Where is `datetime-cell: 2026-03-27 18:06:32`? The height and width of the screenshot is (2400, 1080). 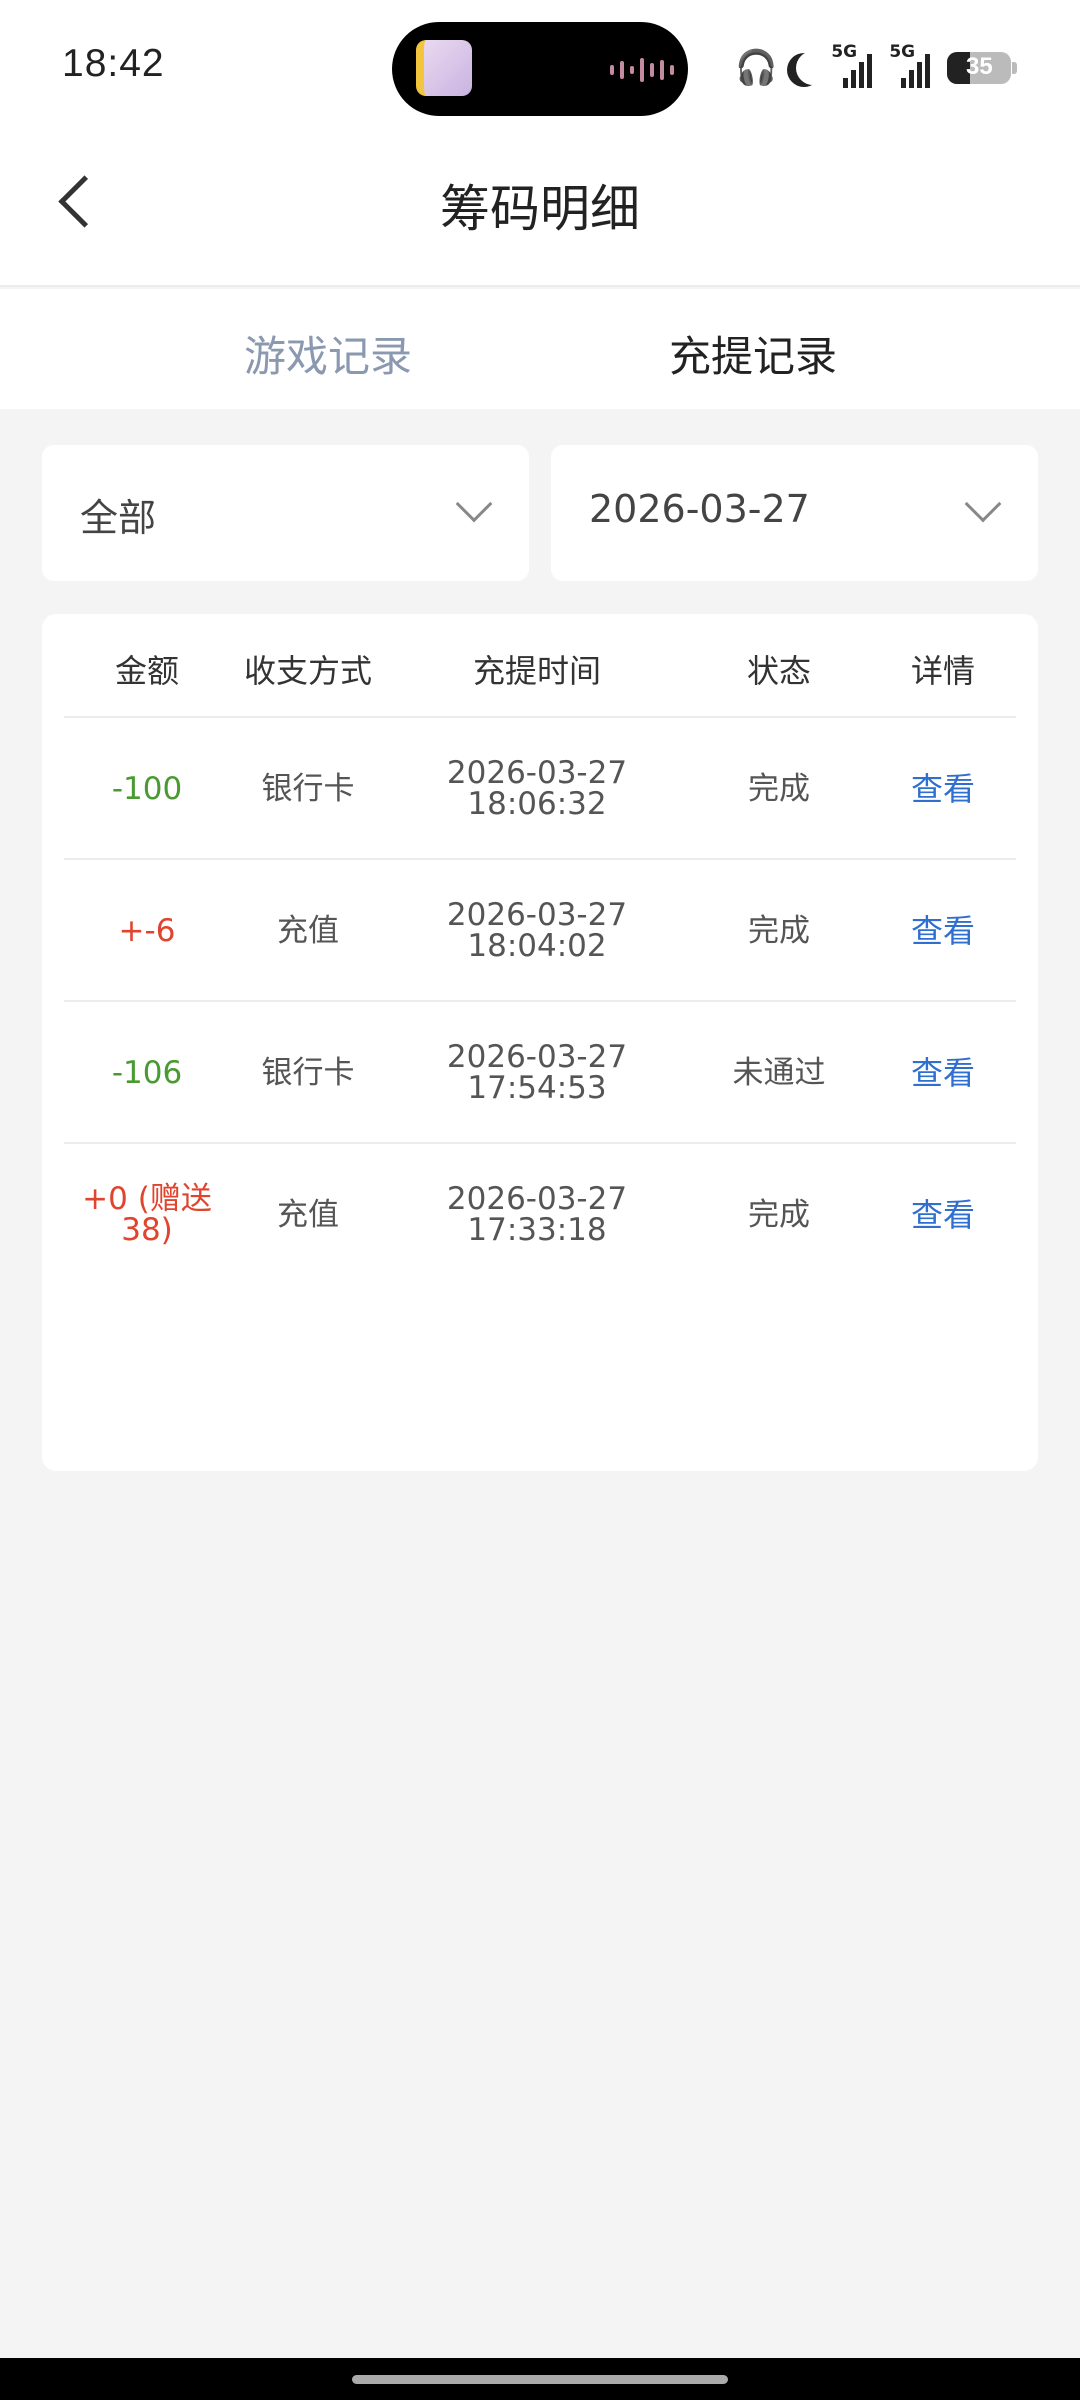
datetime-cell: 2026-03-27 18:06:32 is located at coordinates (537, 789).